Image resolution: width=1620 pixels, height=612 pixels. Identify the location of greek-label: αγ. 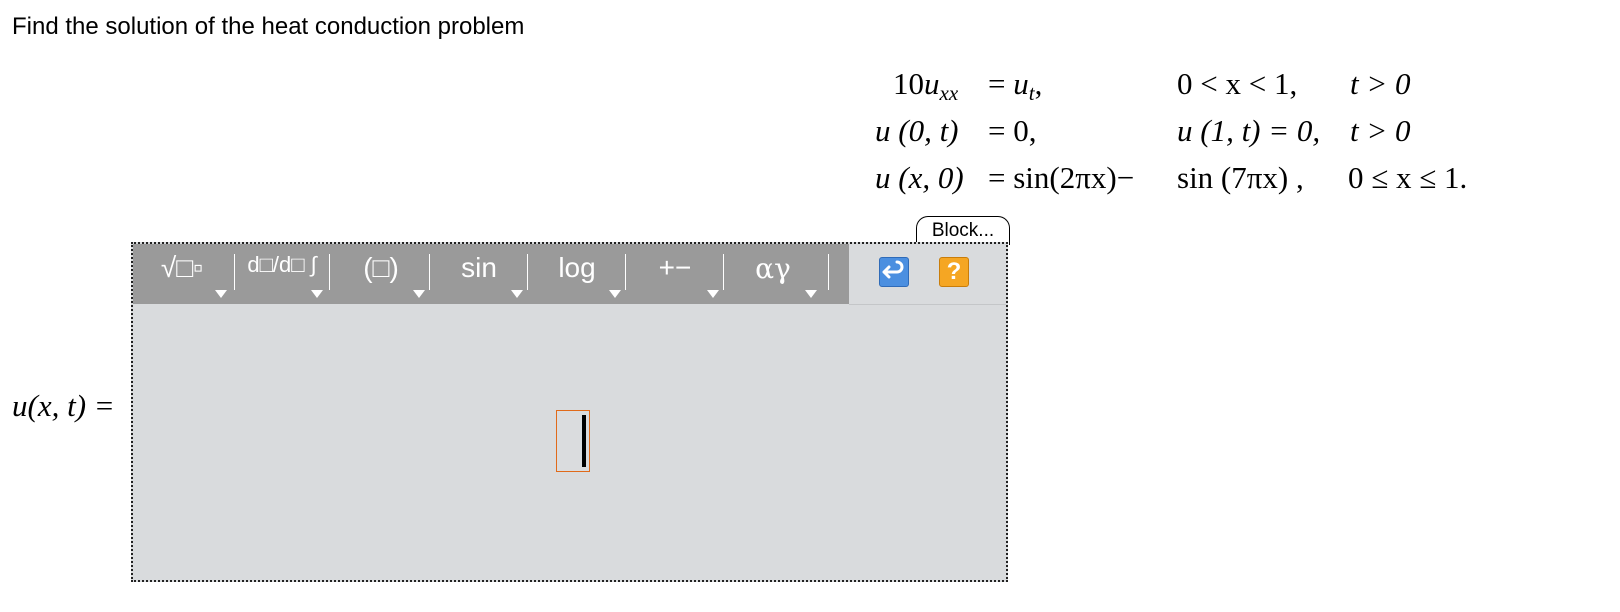
(773, 268).